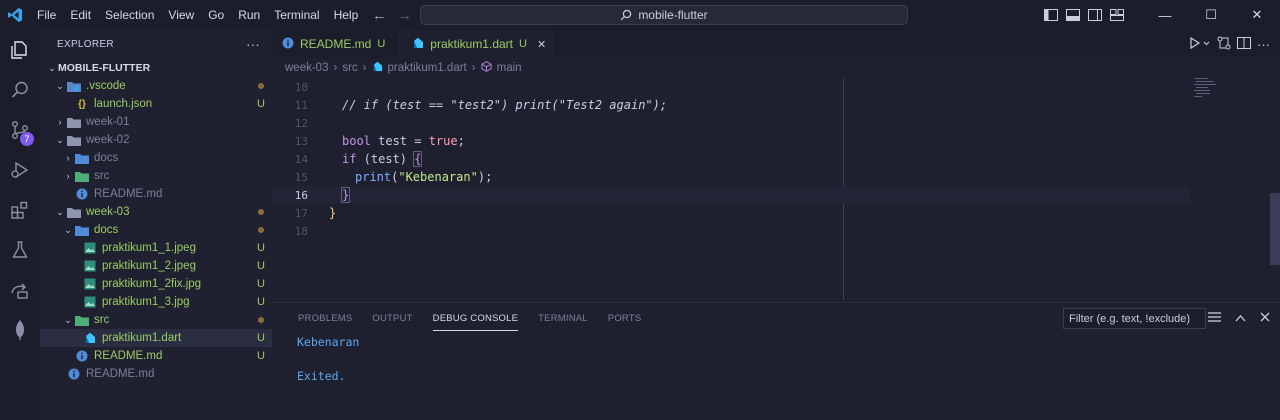  What do you see at coordinates (156, 284) in the screenshot?
I see `tree-item-image: praktikum1_2fix.jpg U` at bounding box center [156, 284].